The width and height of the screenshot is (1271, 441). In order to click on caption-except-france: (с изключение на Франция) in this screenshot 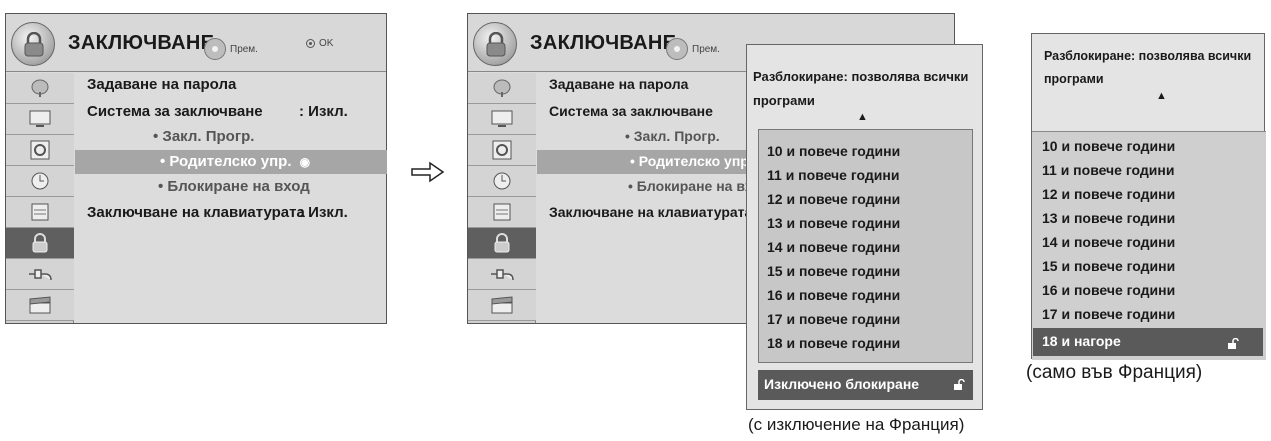, I will do `click(856, 424)`.